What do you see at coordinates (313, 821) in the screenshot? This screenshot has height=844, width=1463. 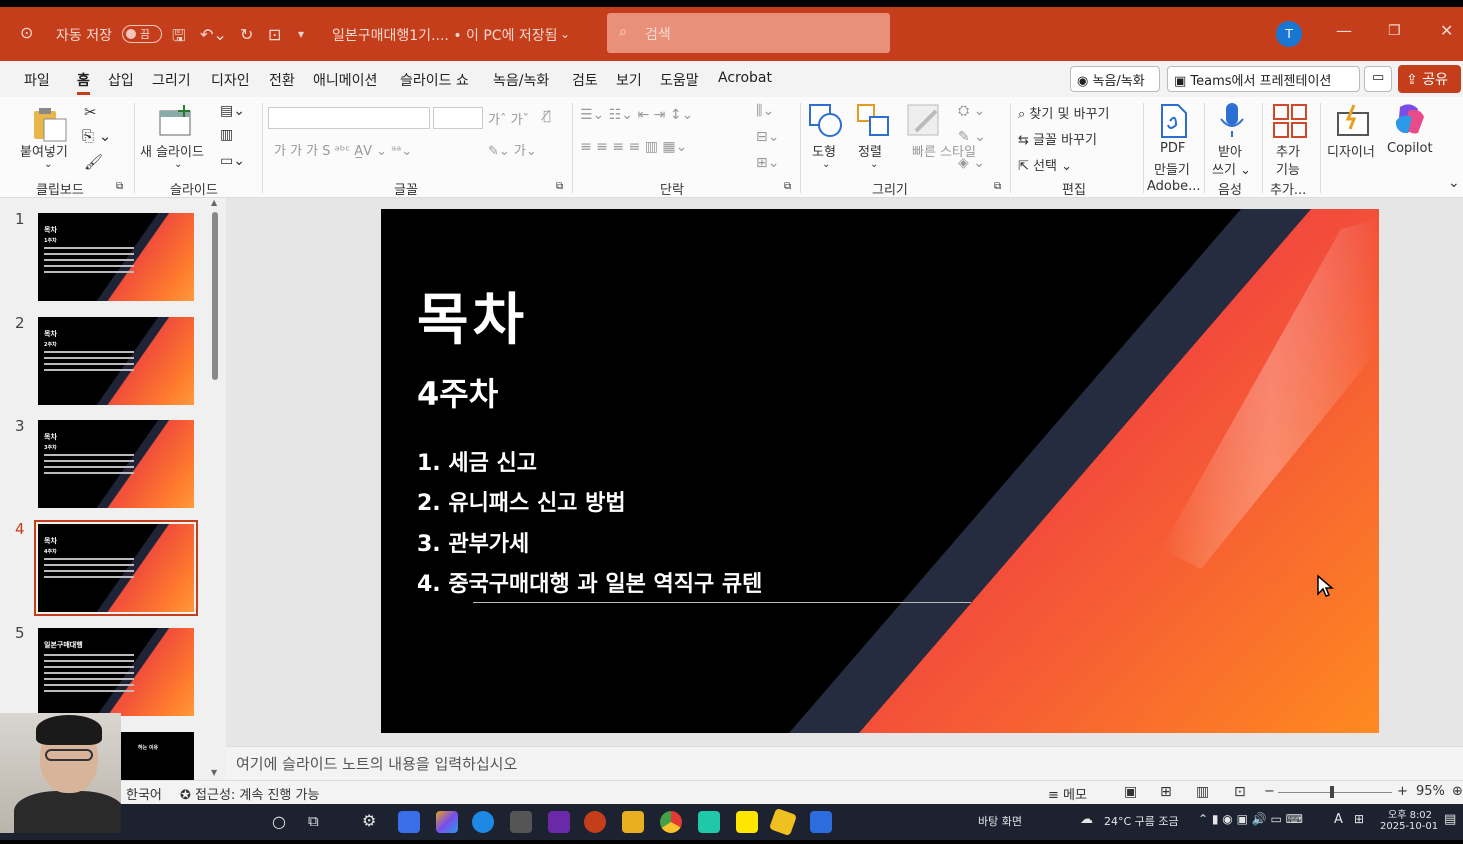 I see `task-view-icon: ⧉` at bounding box center [313, 821].